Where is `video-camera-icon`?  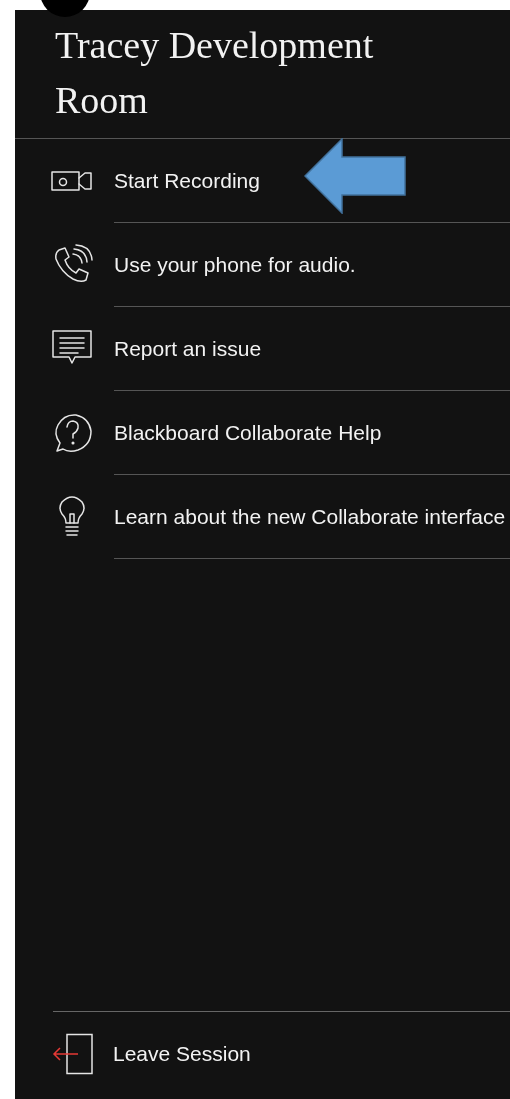
video-camera-icon is located at coordinates (72, 181).